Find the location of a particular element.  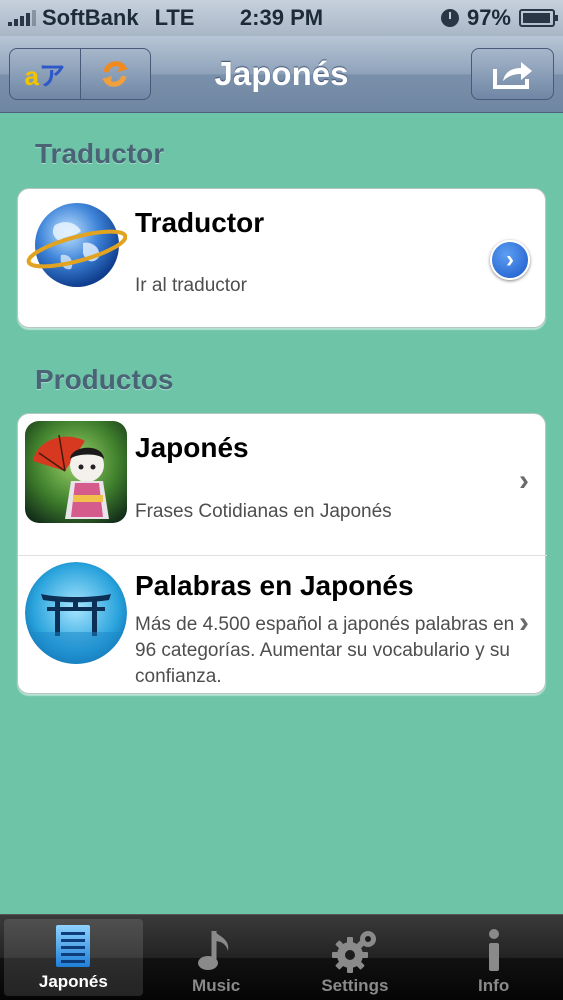

list-icon is located at coordinates (73, 946).